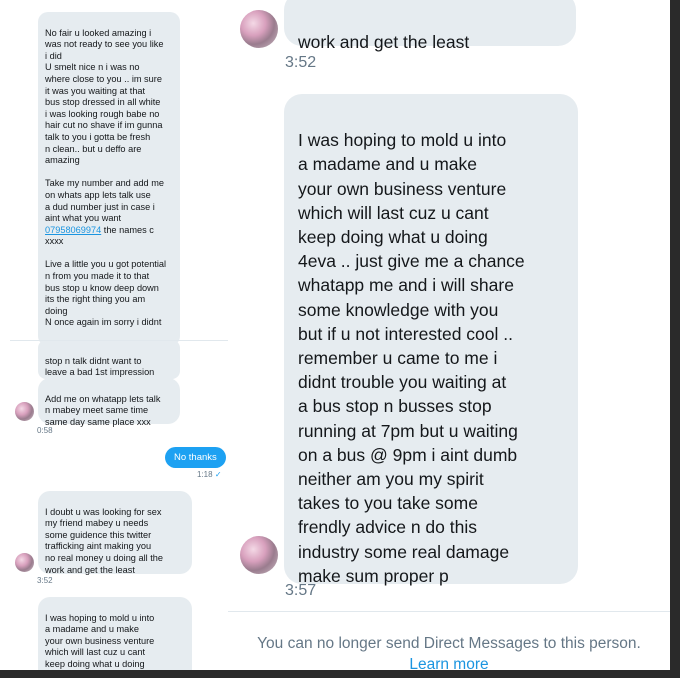 This screenshot has width=680, height=678. Describe the element at coordinates (449, 611) in the screenshot. I see `composer-divider` at that location.